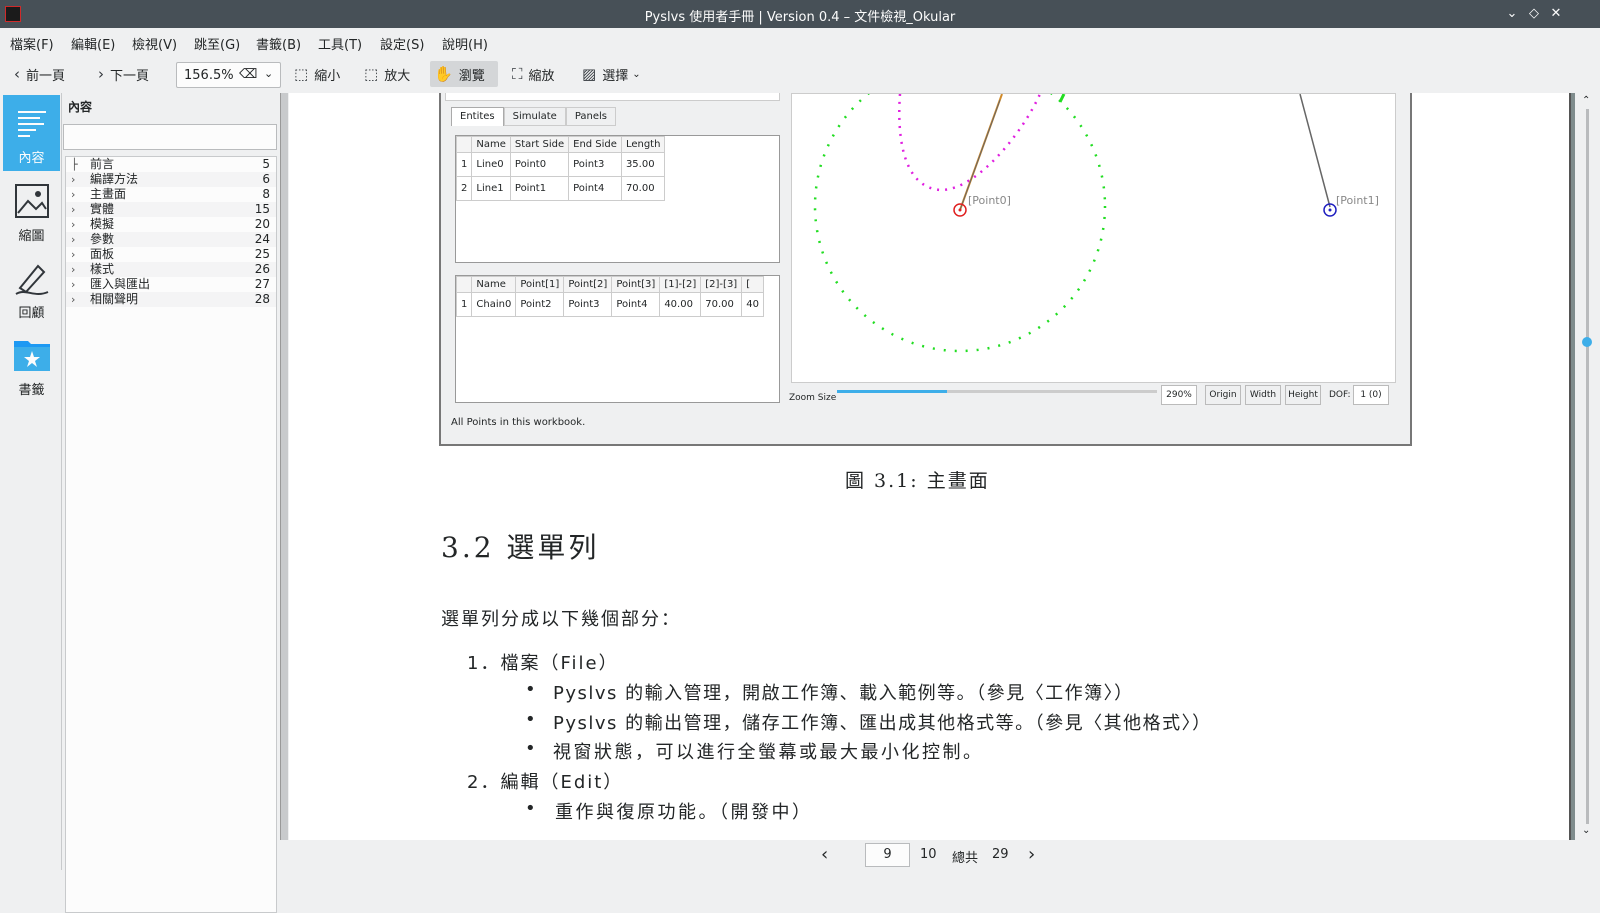  Describe the element at coordinates (887, 855) in the screenshot. I see `page-number-input: 9` at that location.